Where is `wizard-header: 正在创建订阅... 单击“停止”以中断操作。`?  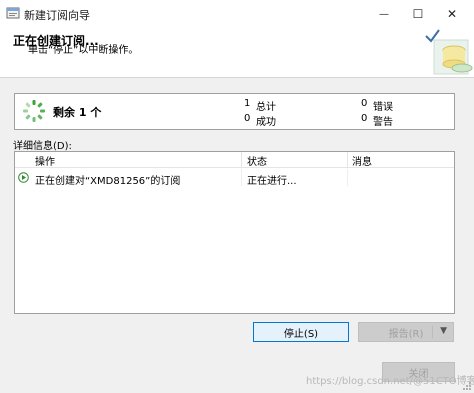
wizard-header: 正在创建订阅... 单击“停止”以中断操作。 is located at coordinates (237, 53).